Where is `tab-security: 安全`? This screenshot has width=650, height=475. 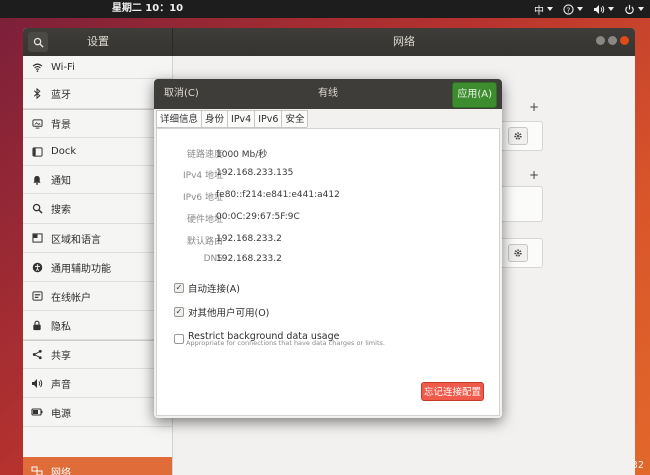
tab-security: 安全 is located at coordinates (295, 118).